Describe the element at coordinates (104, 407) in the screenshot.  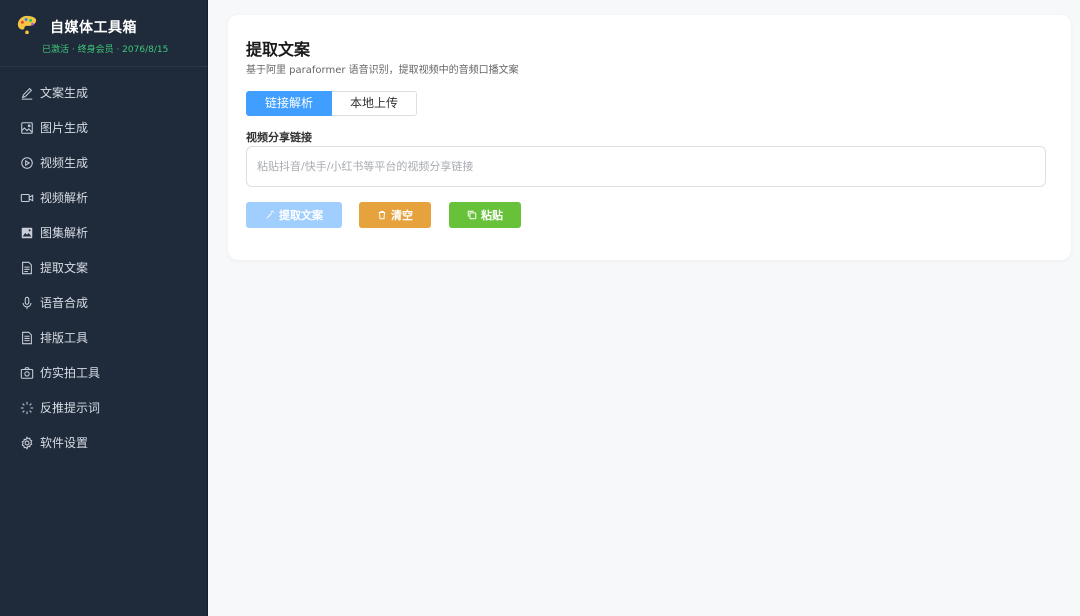
I see `sidebar-item-reverse-prompt: 反推提示词` at that location.